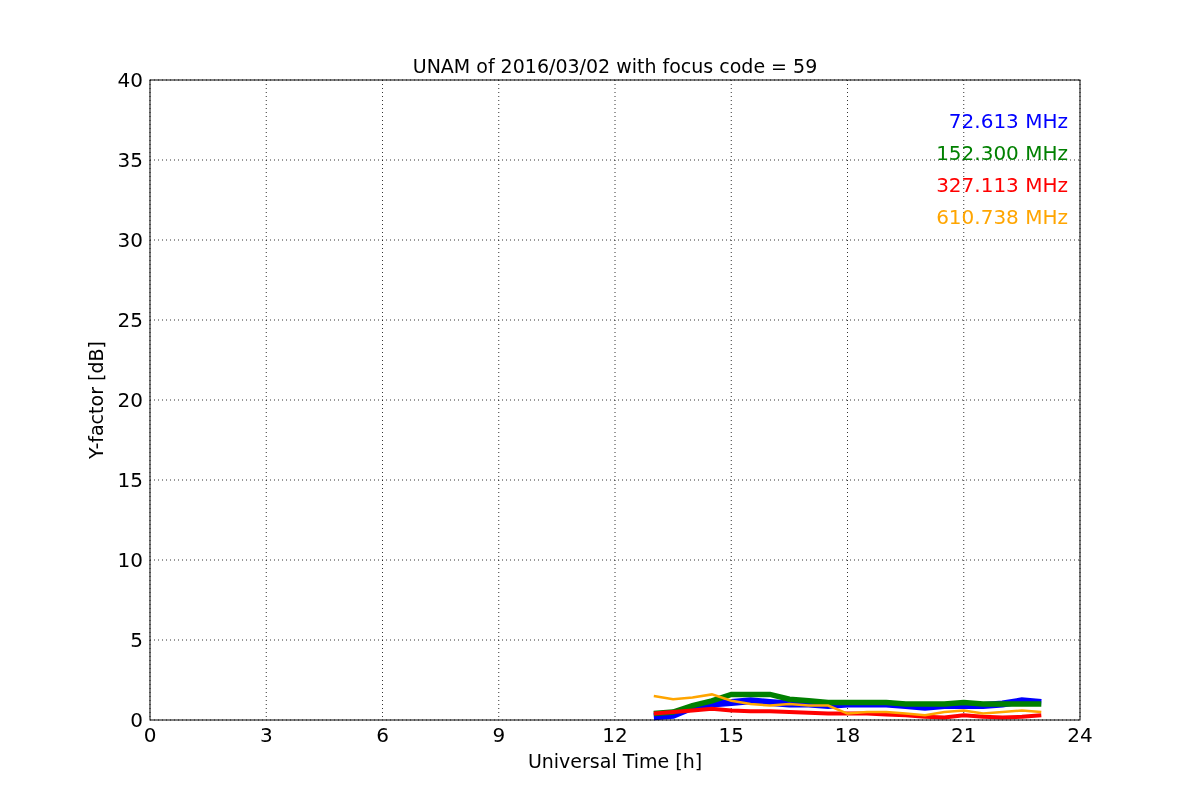 The height and width of the screenshot is (800, 1200). Describe the element at coordinates (731, 735) in the screenshot. I see `x-tick-label: 15` at that location.